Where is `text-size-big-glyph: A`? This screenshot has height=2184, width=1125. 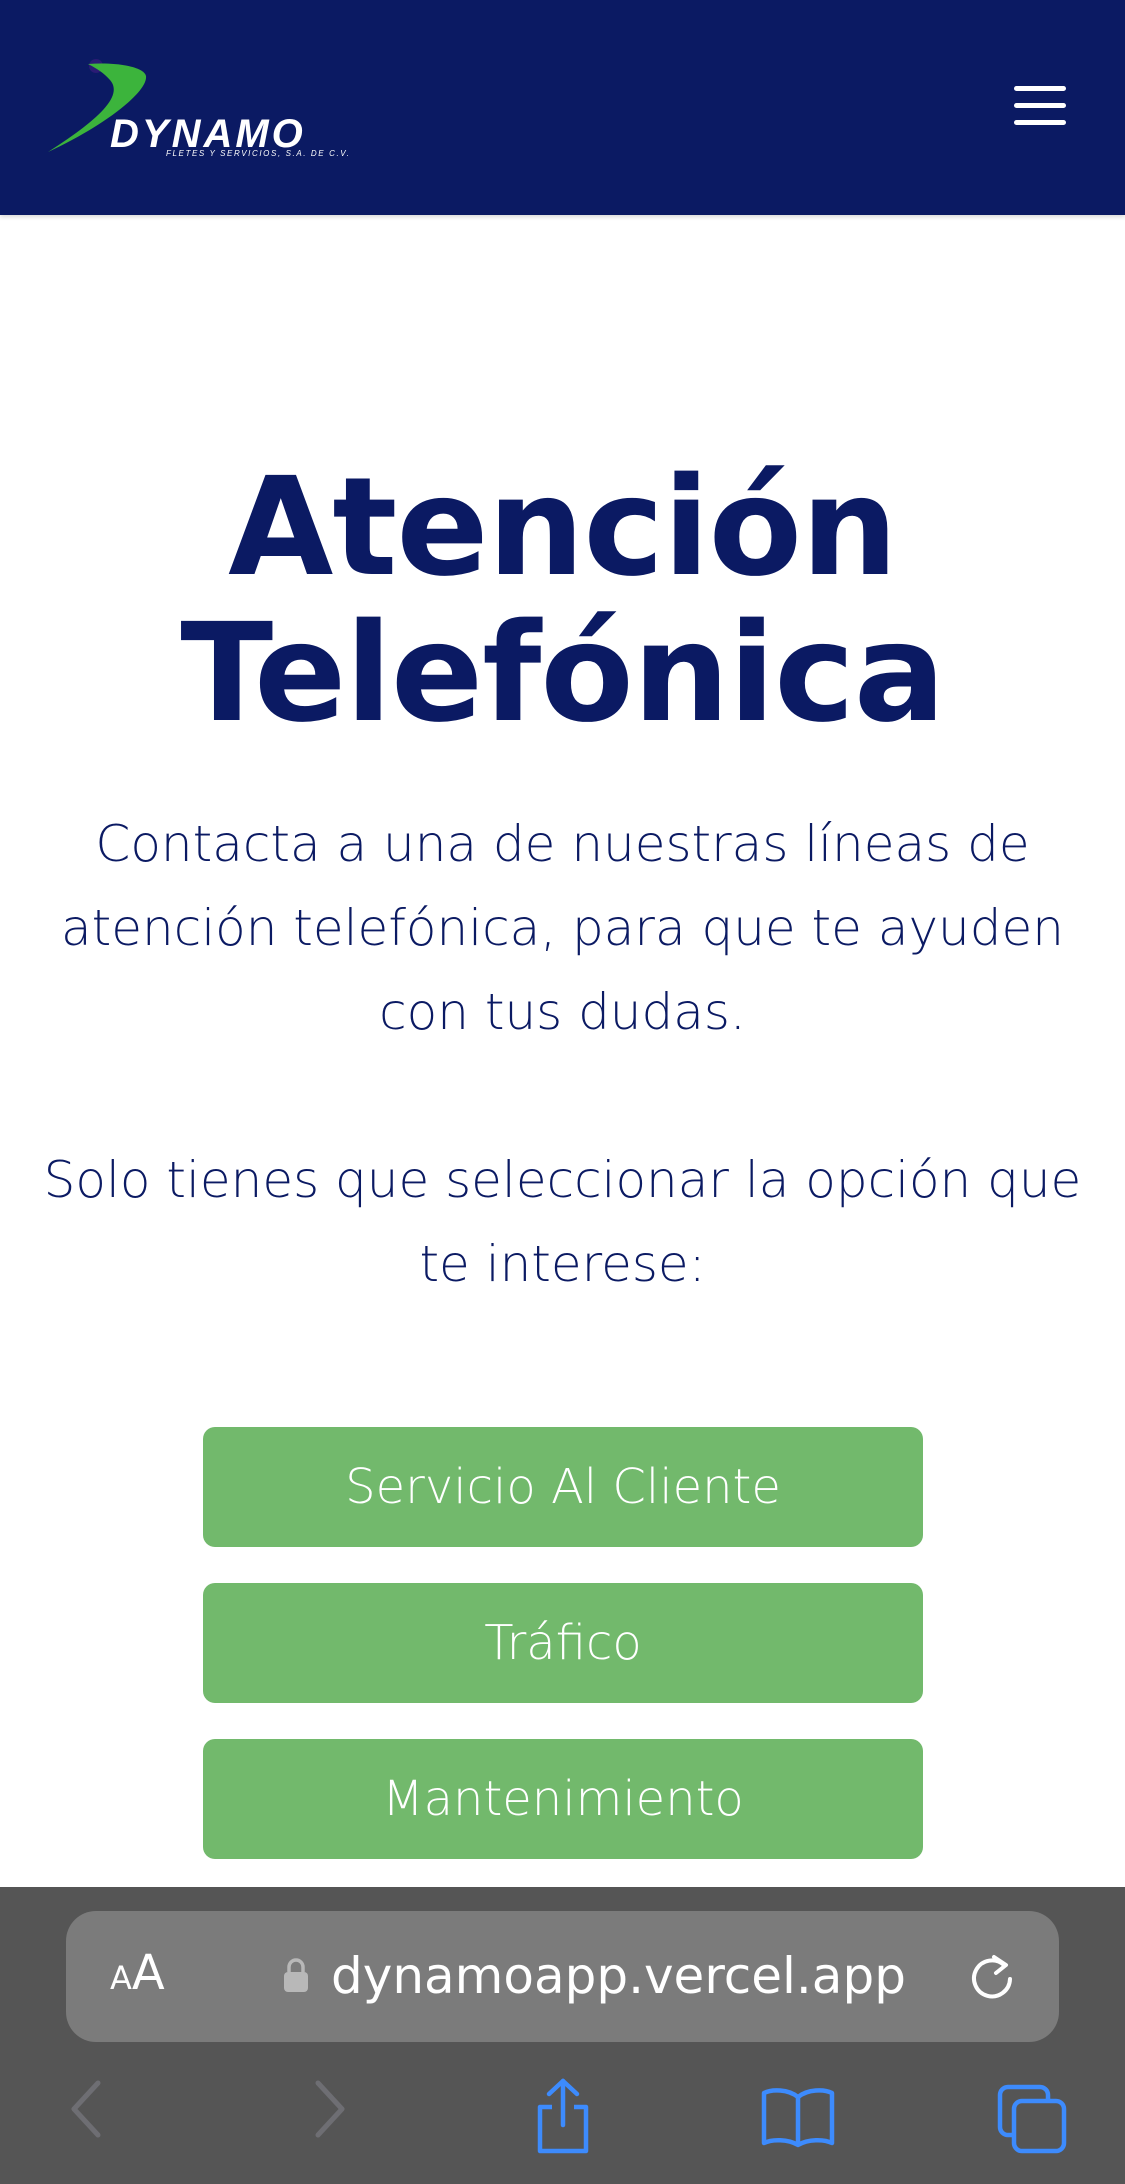 text-size-big-glyph: A is located at coordinates (148, 1973).